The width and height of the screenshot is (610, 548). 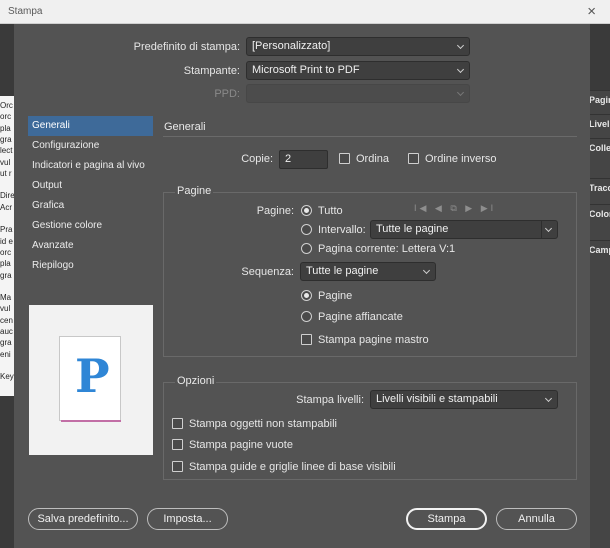 What do you see at coordinates (90, 166) in the screenshot?
I see `nav-item-indicatori: Indicatori e pagina al vivo` at bounding box center [90, 166].